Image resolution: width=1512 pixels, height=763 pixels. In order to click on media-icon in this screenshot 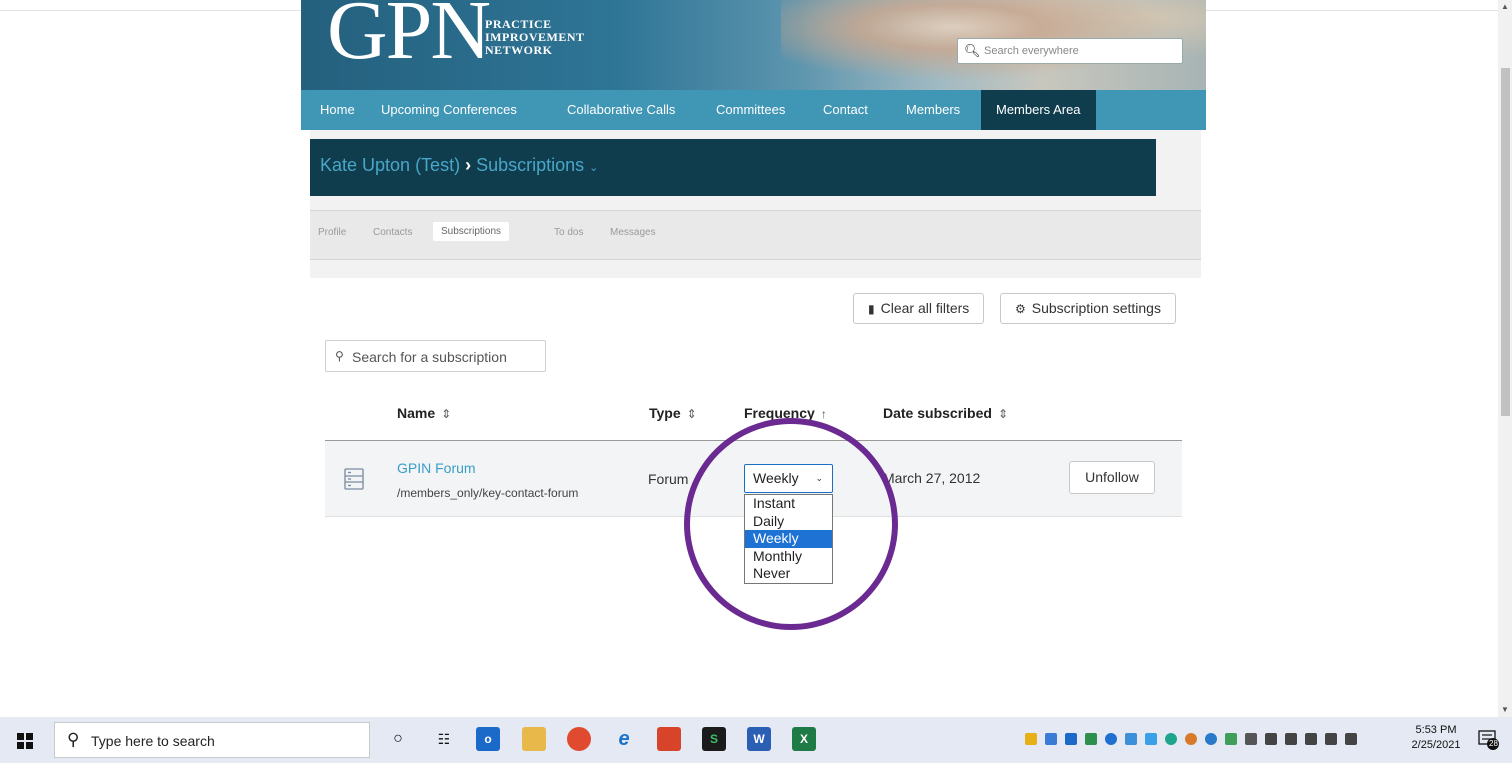, I will do `click(669, 739)`.